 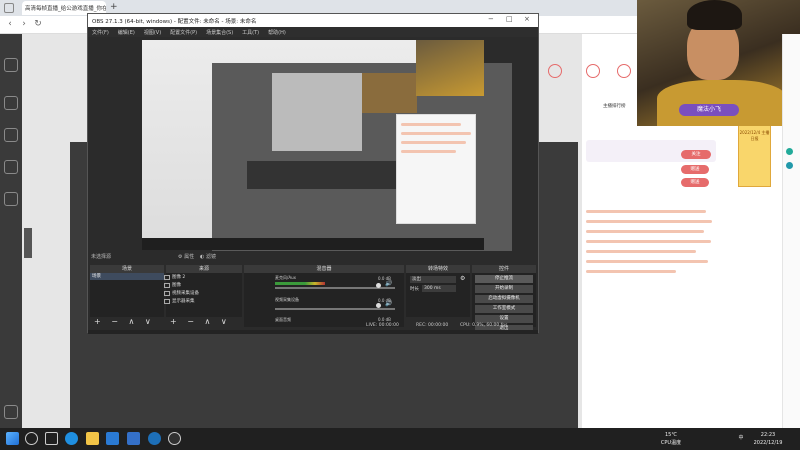 I want to click on task-view-icon, so click(x=51, y=438).